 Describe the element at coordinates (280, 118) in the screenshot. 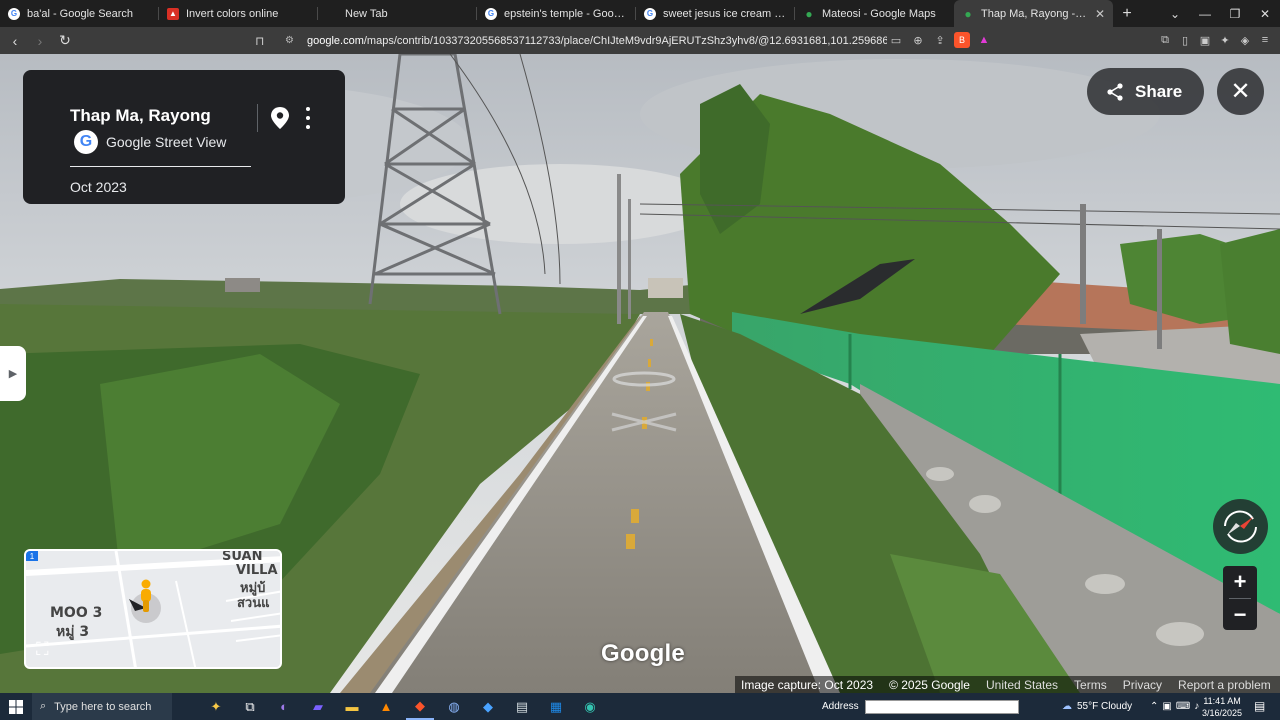

I see `map-pin-icon` at that location.